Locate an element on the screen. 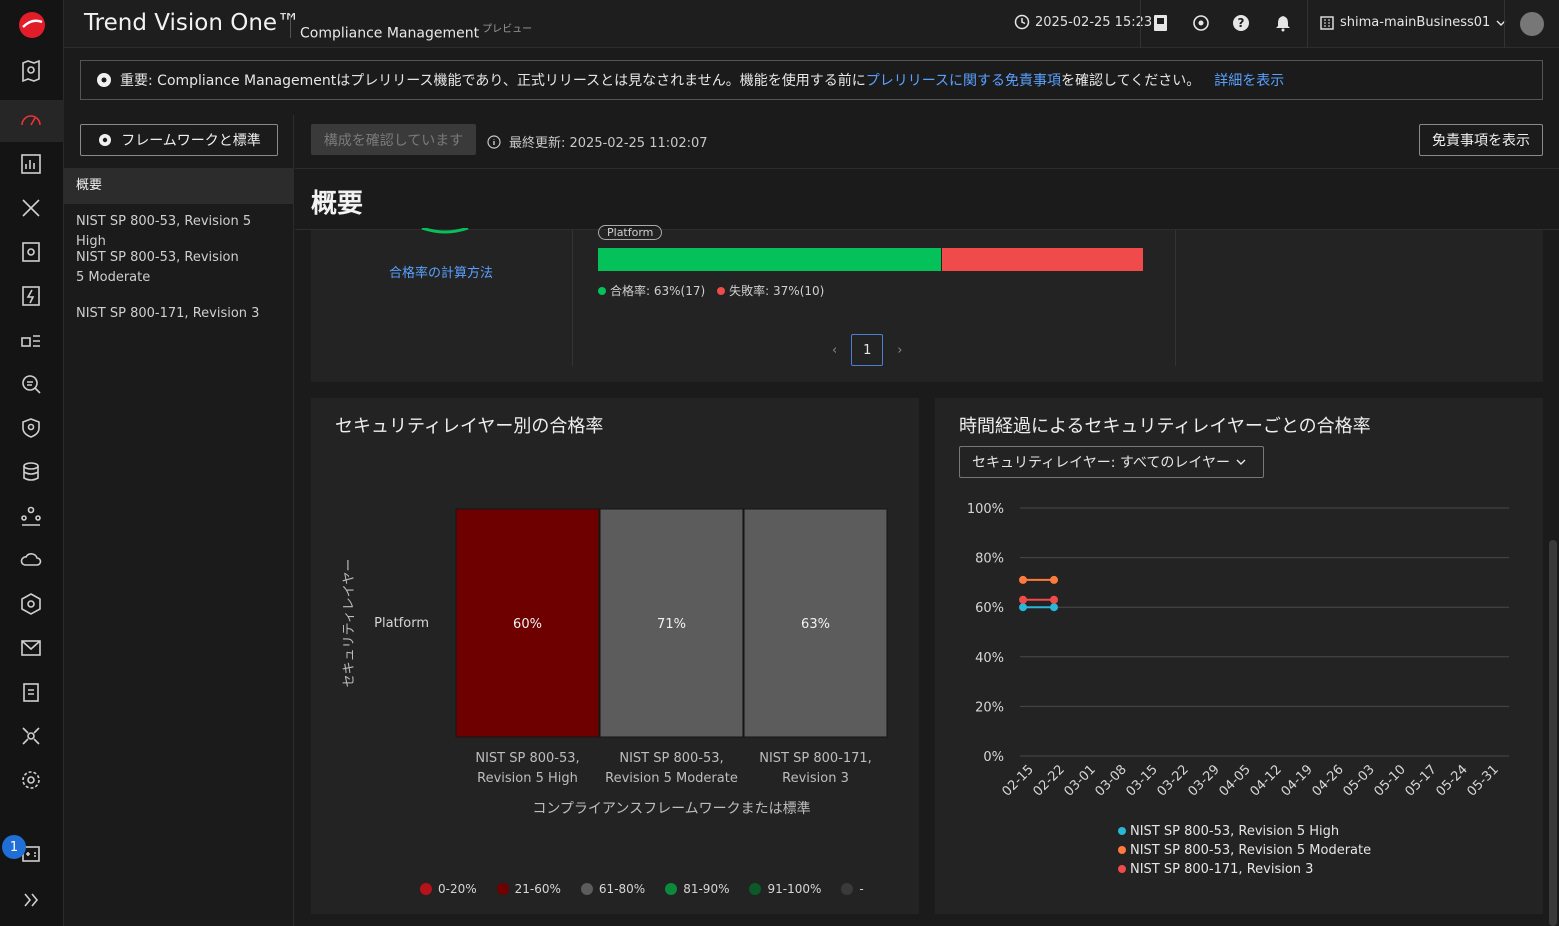  heatmap-legend: 0-20% 21-60% 61-80% 81-90% 91-100% - is located at coordinates (642, 889).